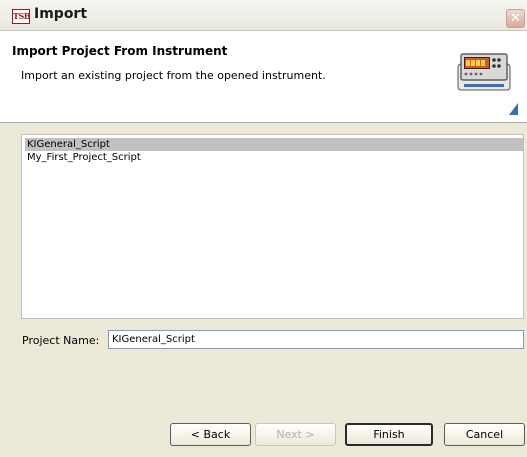 The image size is (527, 457). I want to click on list-item: My_First_Project_Script, so click(274, 157).